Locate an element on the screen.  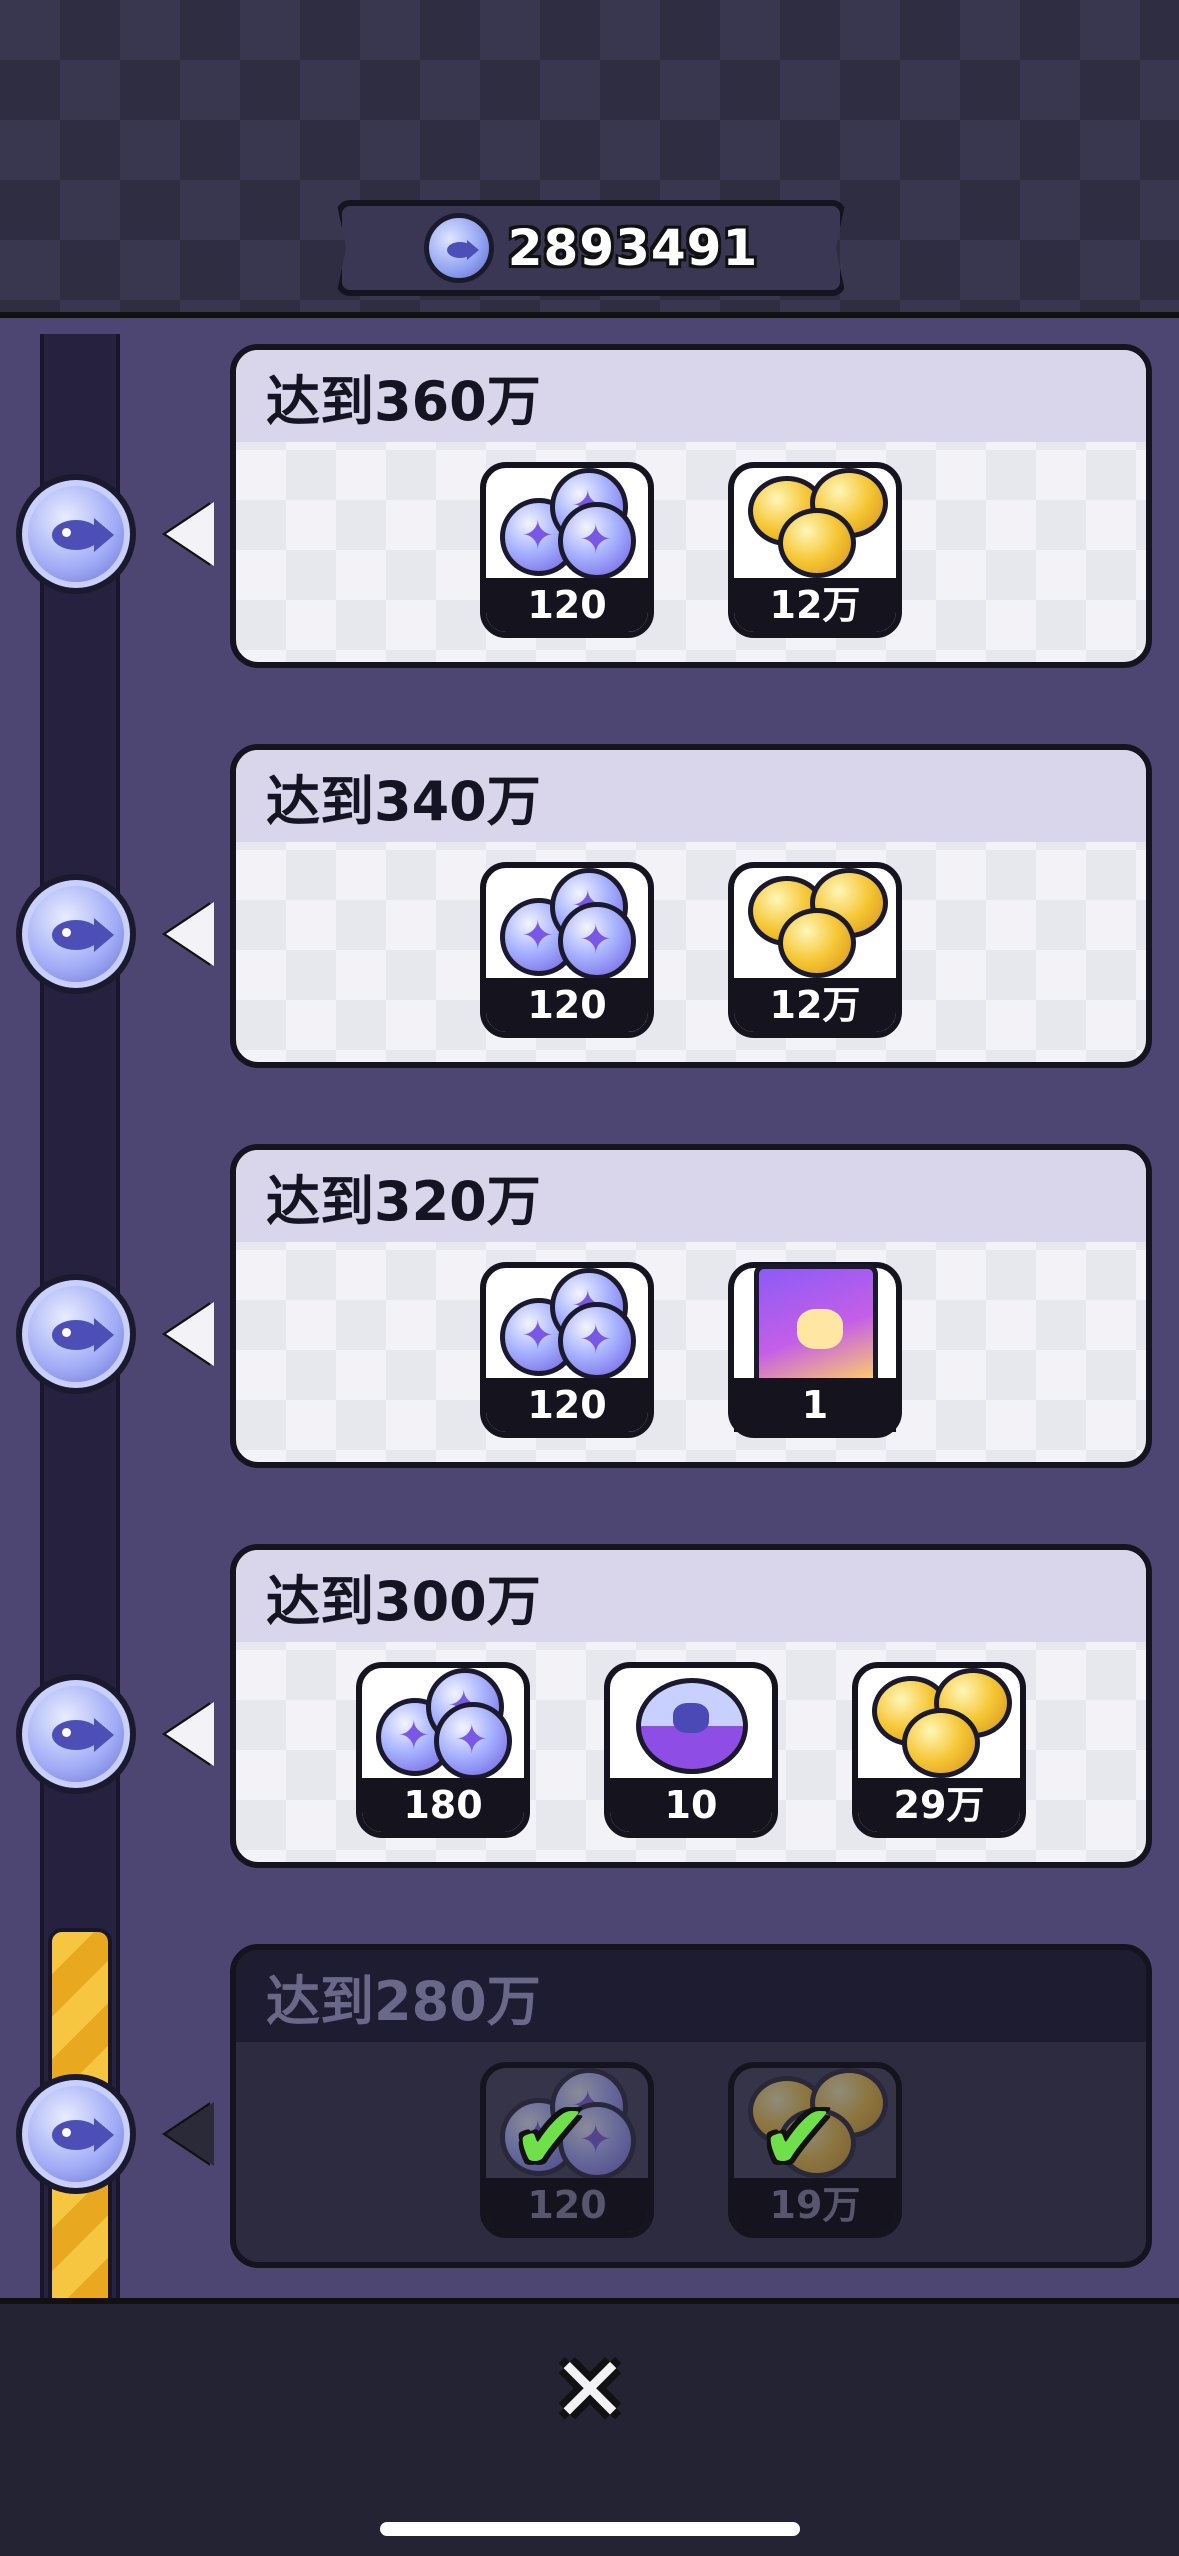
total-score: 2893491 is located at coordinates (633, 248).